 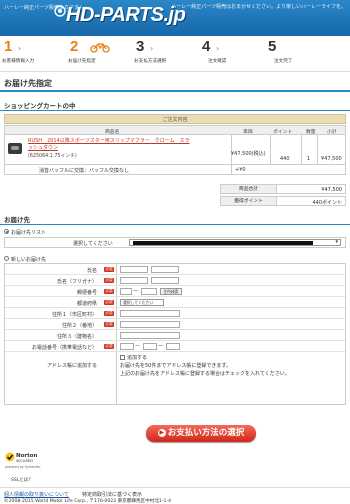 I want to click on field-label: アドレス帳に追加する, so click(x=71, y=366).